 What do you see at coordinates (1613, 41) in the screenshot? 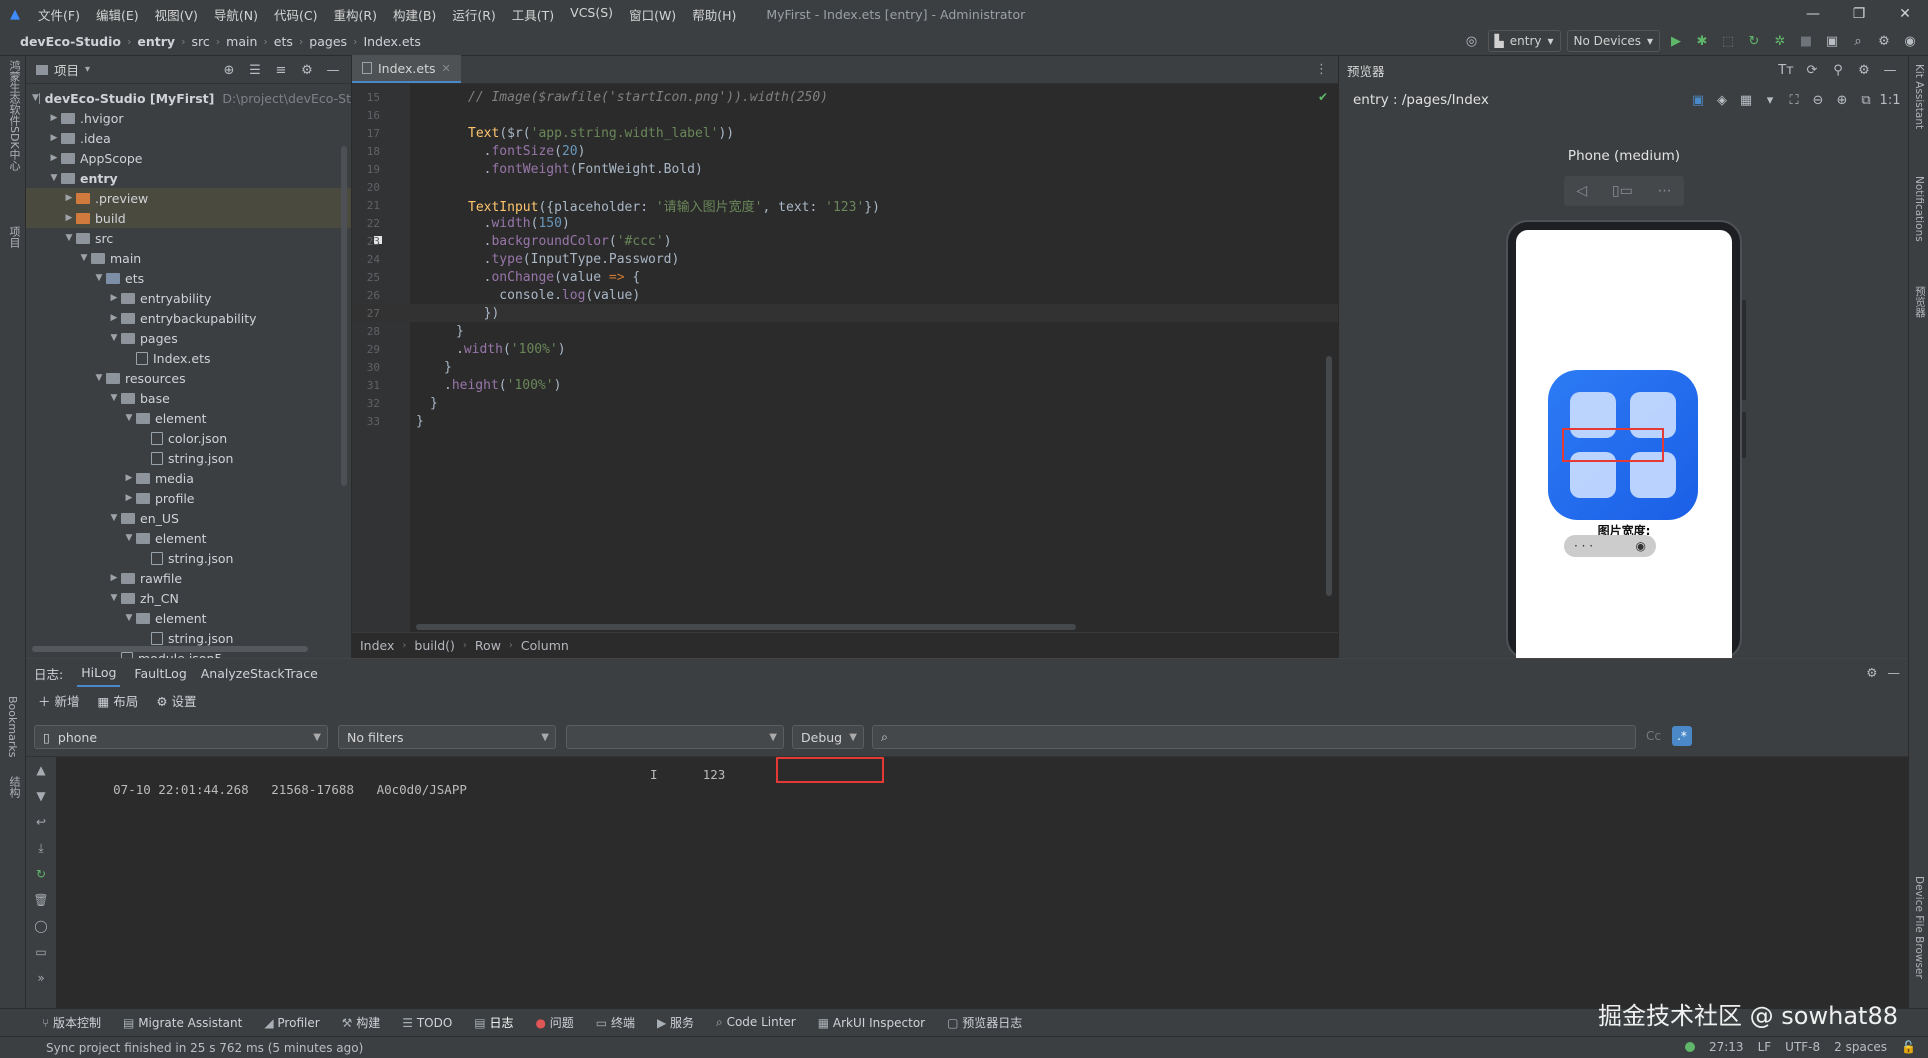
I see `device-select: No Devices ▾` at bounding box center [1613, 41].